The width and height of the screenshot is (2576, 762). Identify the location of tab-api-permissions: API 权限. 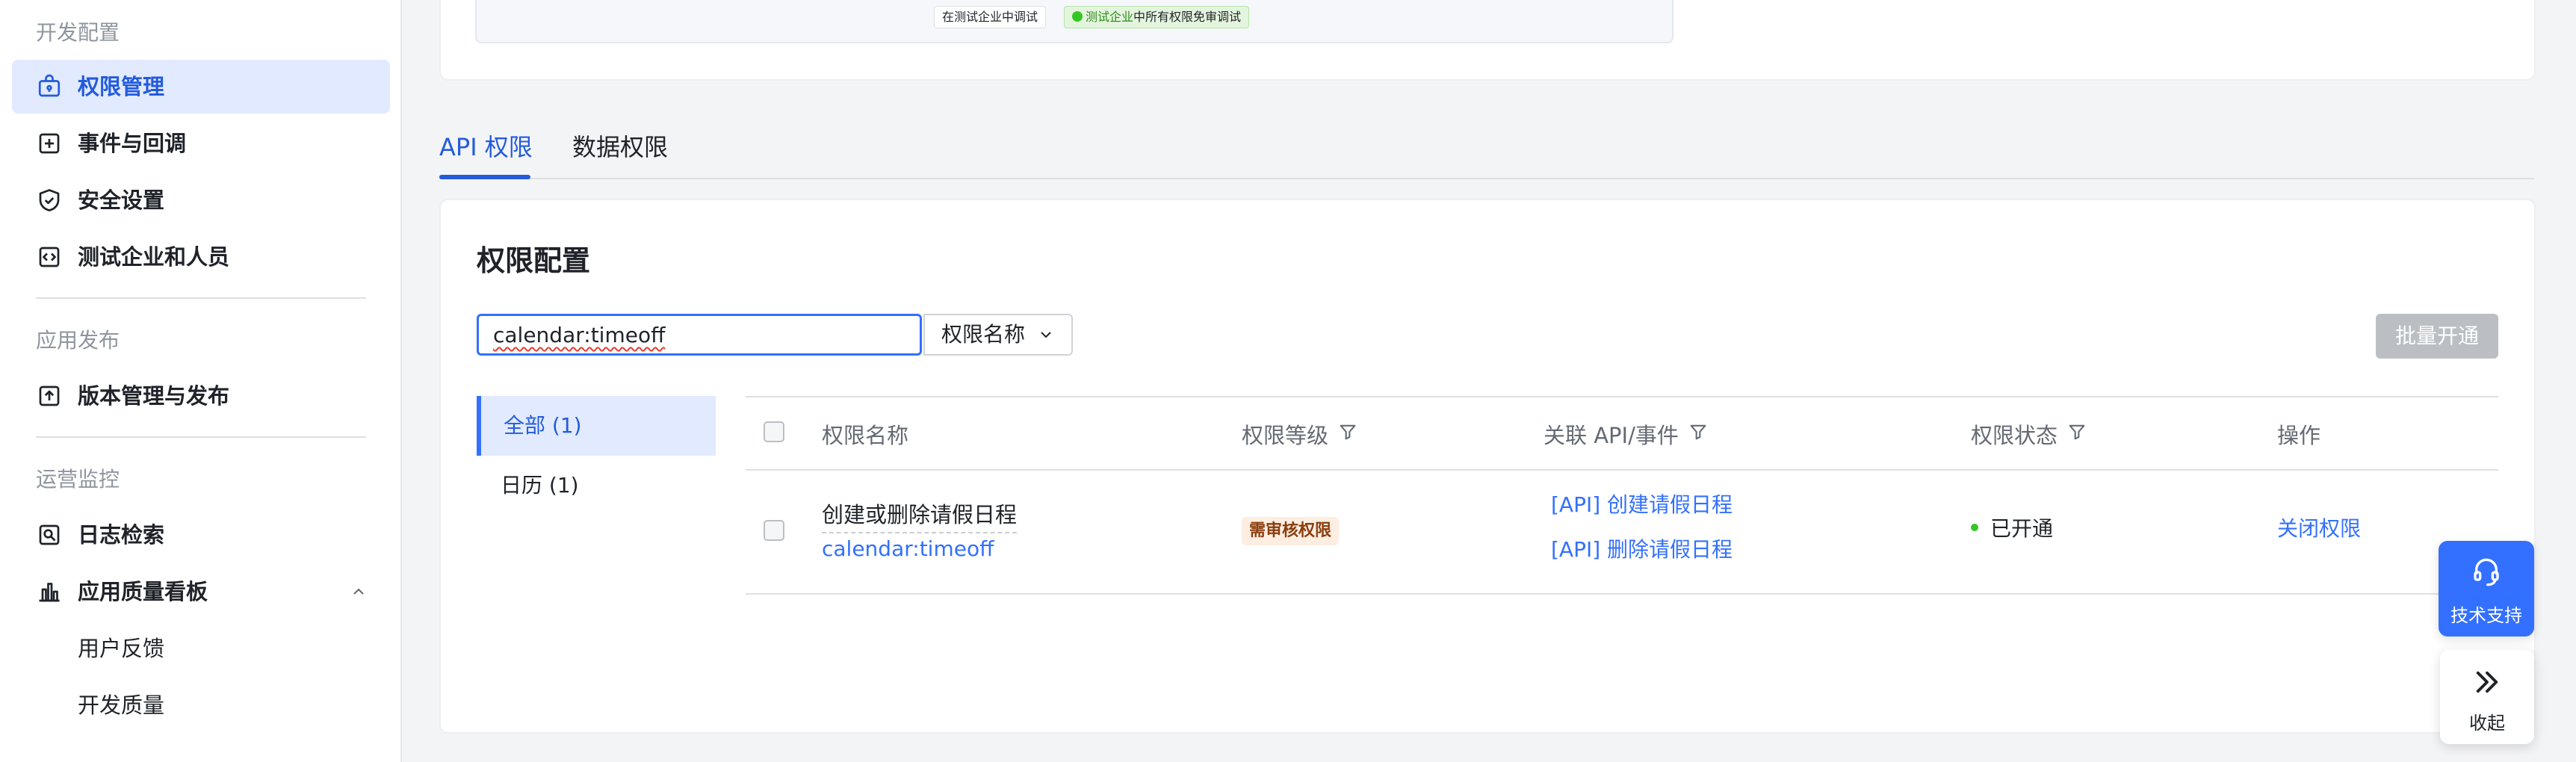
(486, 145).